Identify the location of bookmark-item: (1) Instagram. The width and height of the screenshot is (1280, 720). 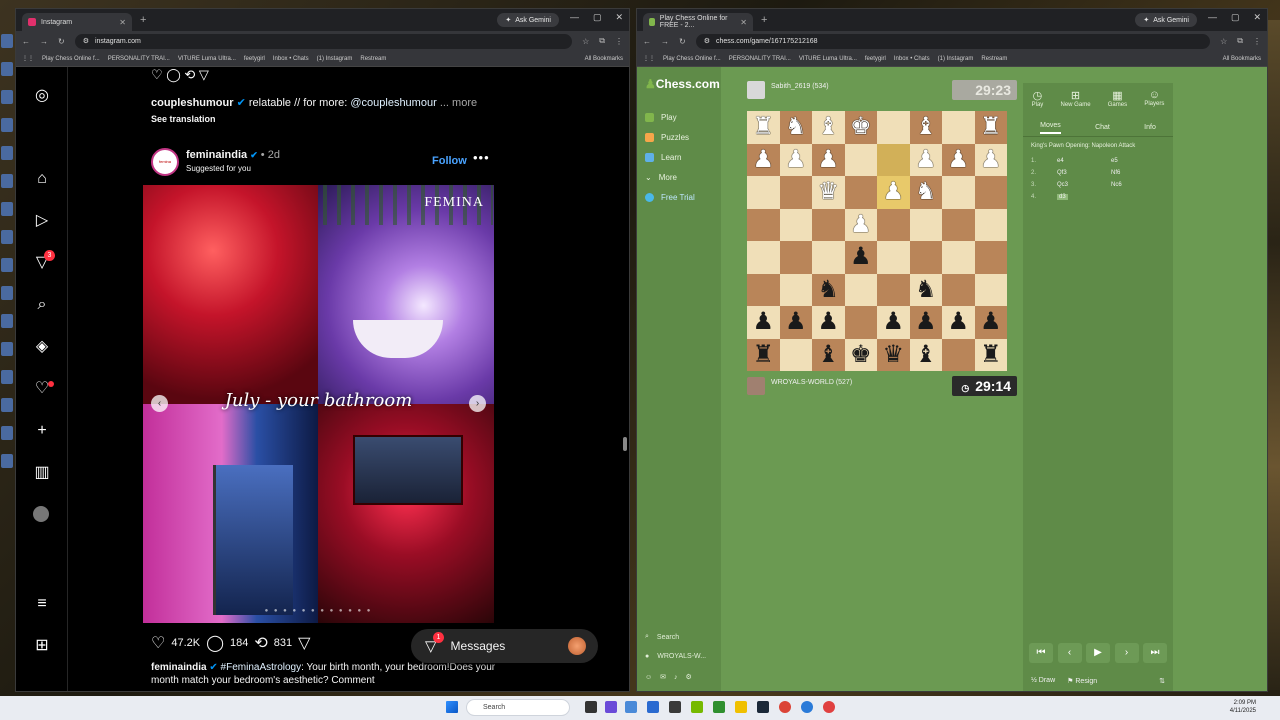
(956, 59).